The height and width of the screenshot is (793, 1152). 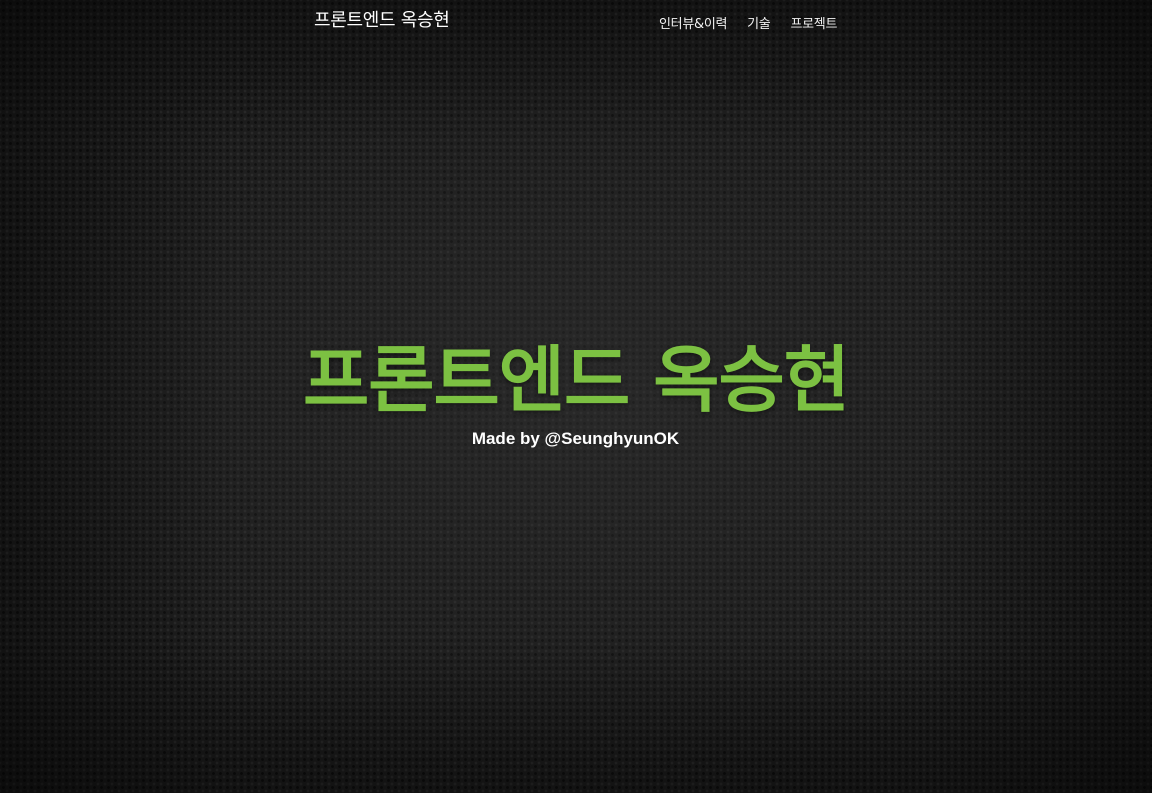 What do you see at coordinates (576, 380) in the screenshot?
I see `hero-title: 프론트엔드 옥승현` at bounding box center [576, 380].